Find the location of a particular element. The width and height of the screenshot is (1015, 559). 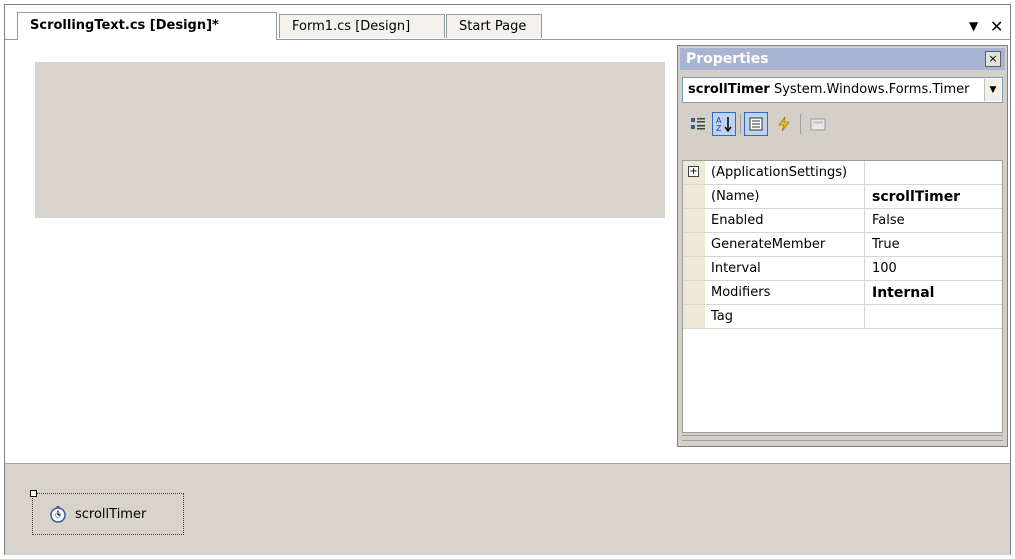

property-value: Internal is located at coordinates (934, 292).